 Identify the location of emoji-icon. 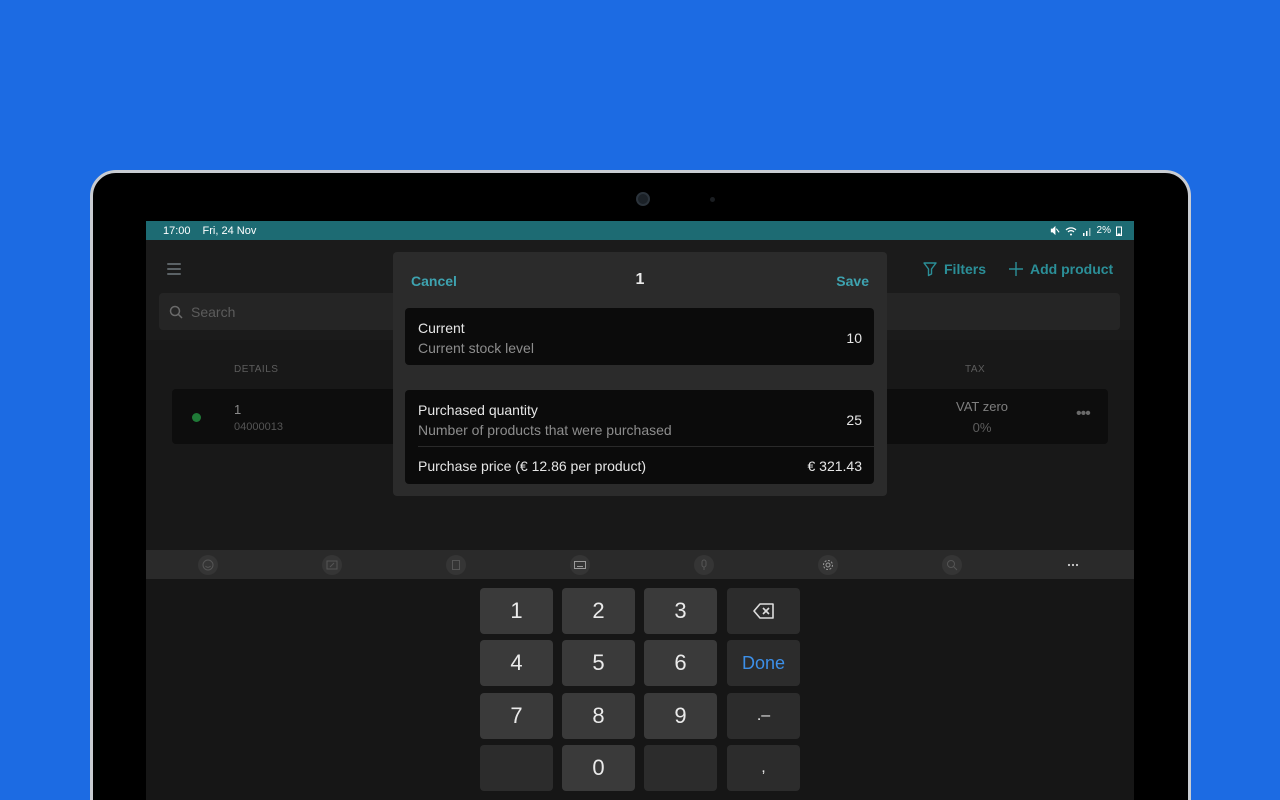
(208, 565).